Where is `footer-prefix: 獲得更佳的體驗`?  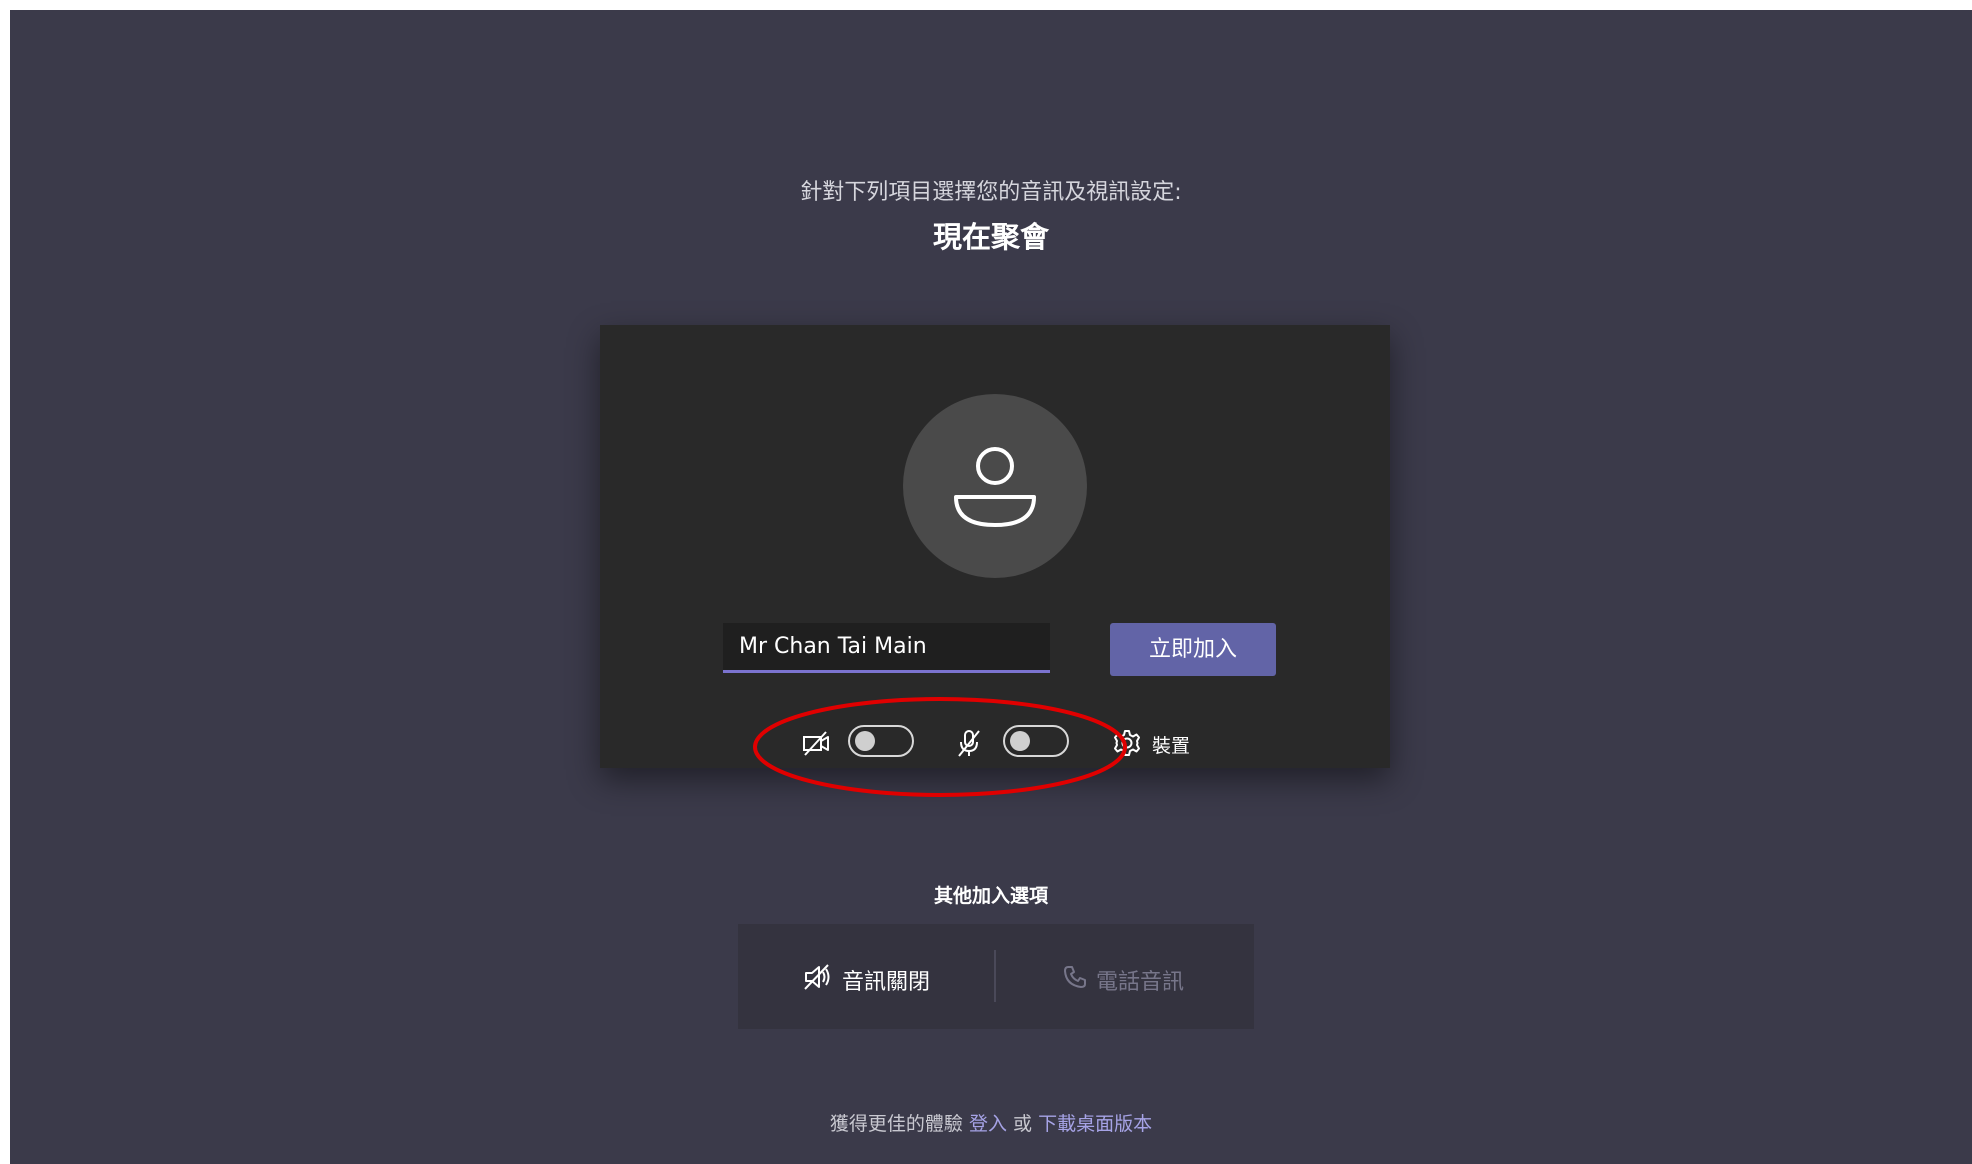 footer-prefix: 獲得更佳的體驗 is located at coordinates (896, 1124).